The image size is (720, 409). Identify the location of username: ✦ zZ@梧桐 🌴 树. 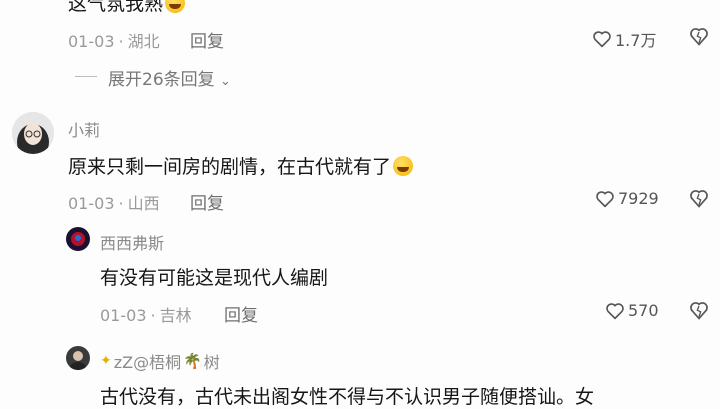
(160, 361).